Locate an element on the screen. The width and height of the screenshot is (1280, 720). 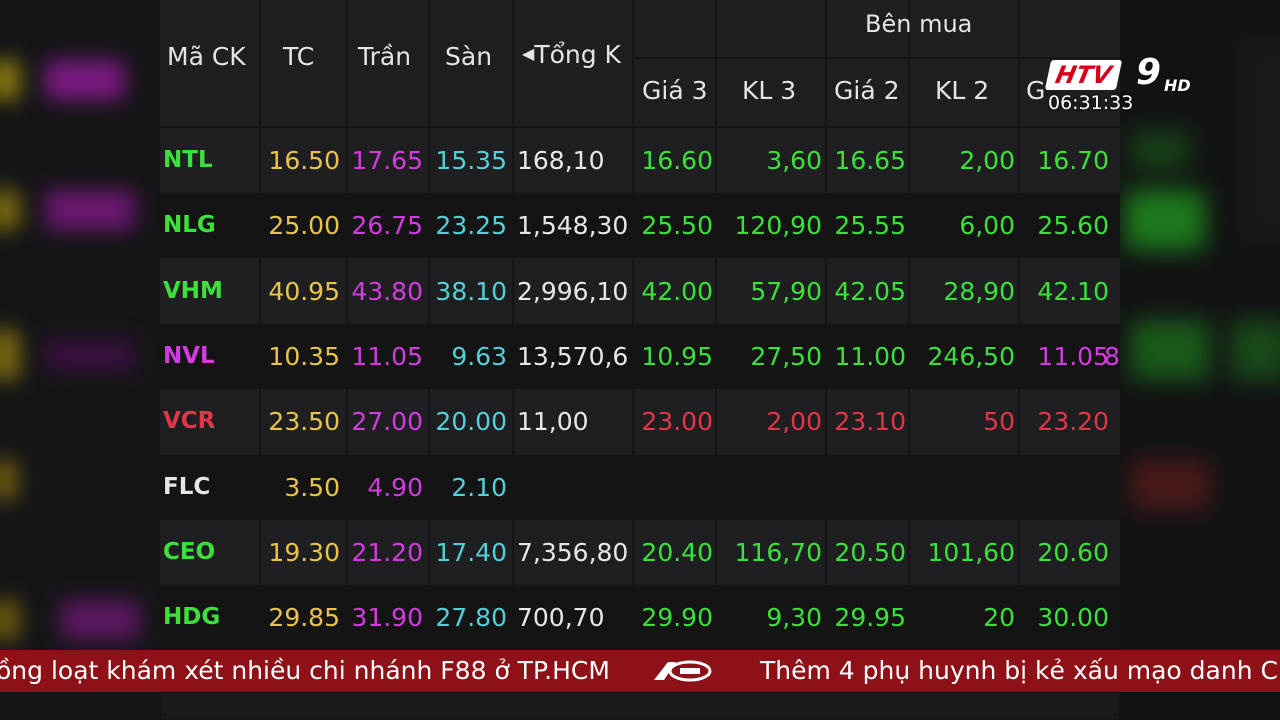
bid-price-3-cell: 25.50 is located at coordinates (677, 226).